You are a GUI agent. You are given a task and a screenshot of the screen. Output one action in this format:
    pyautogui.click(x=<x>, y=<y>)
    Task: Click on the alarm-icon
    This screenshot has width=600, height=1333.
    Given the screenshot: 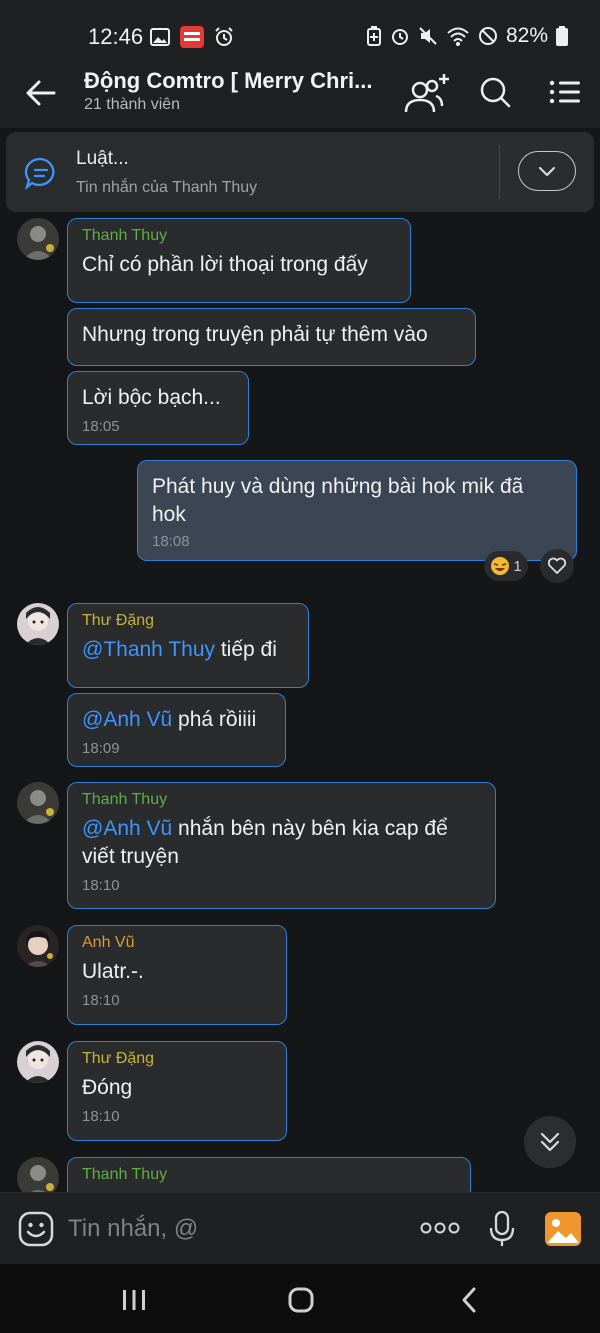 What is the action you would take?
    pyautogui.click(x=399, y=37)
    